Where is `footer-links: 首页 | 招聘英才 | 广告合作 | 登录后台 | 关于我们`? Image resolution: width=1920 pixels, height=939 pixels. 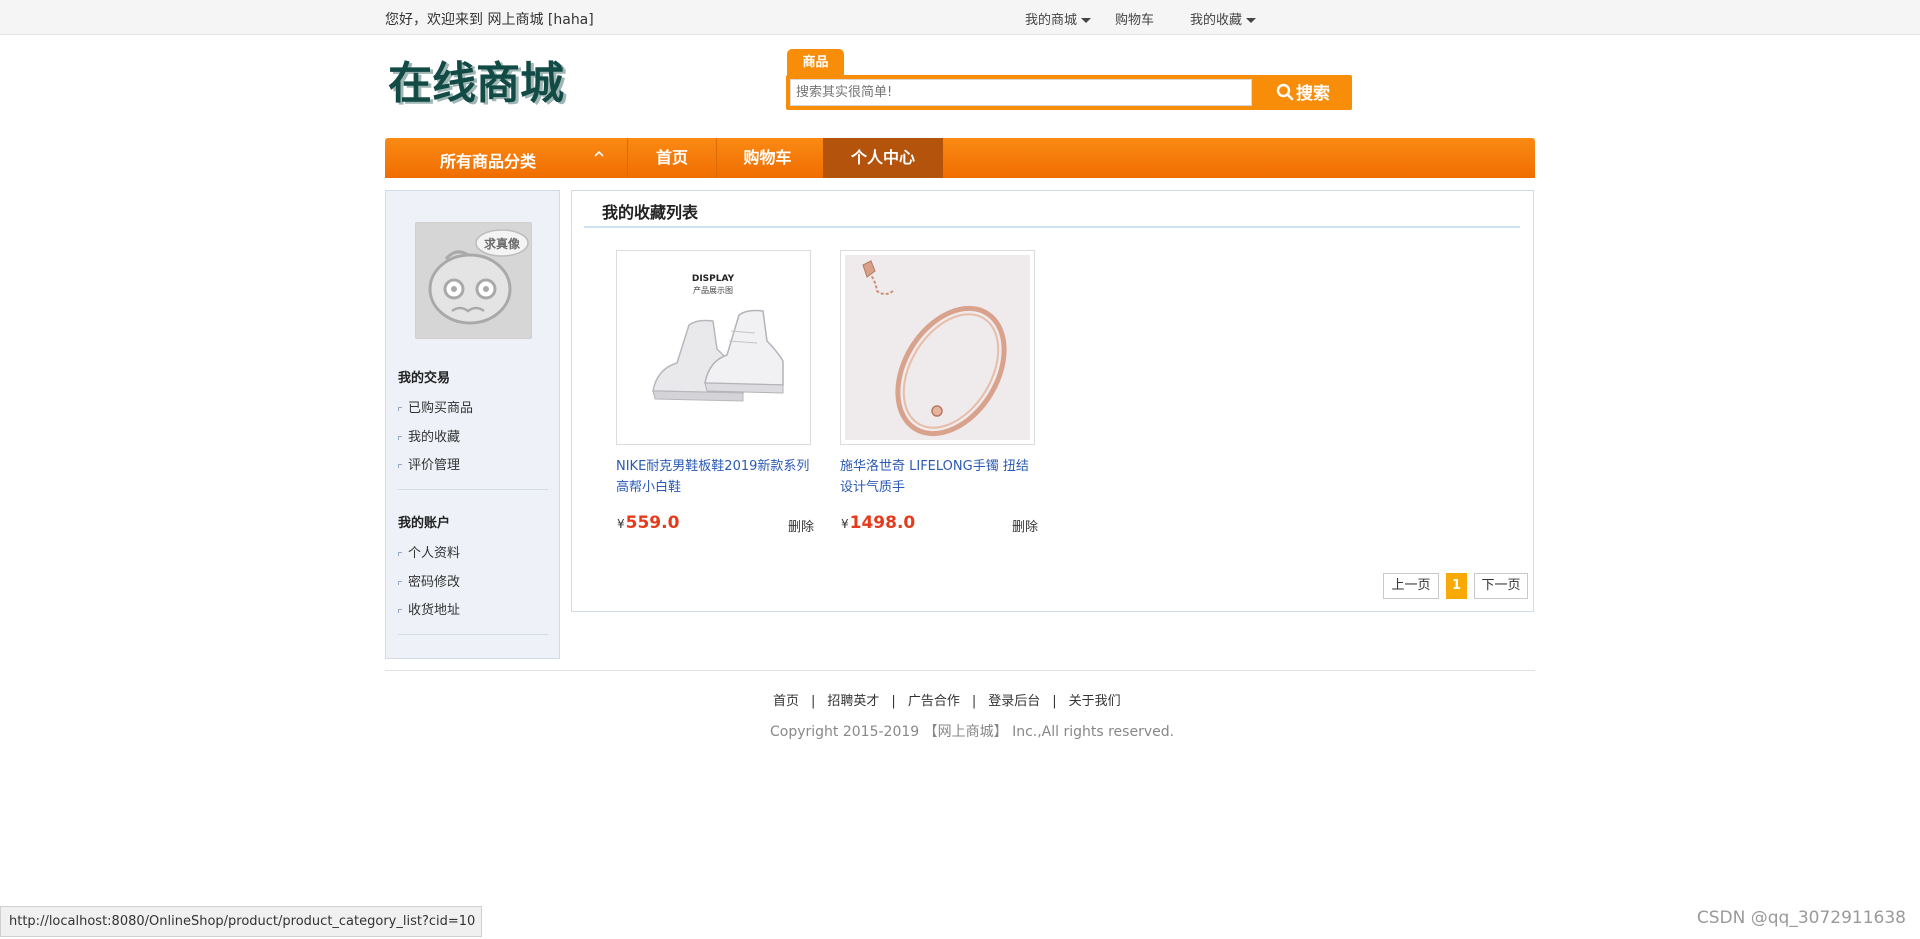 footer-links: 首页 | 招聘英才 | 广告合作 | 登录后台 | 关于我们 is located at coordinates (947, 699).